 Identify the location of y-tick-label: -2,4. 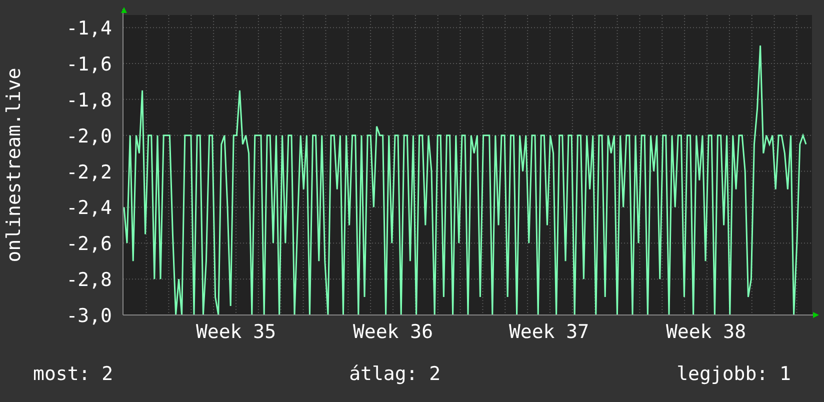
(89, 208).